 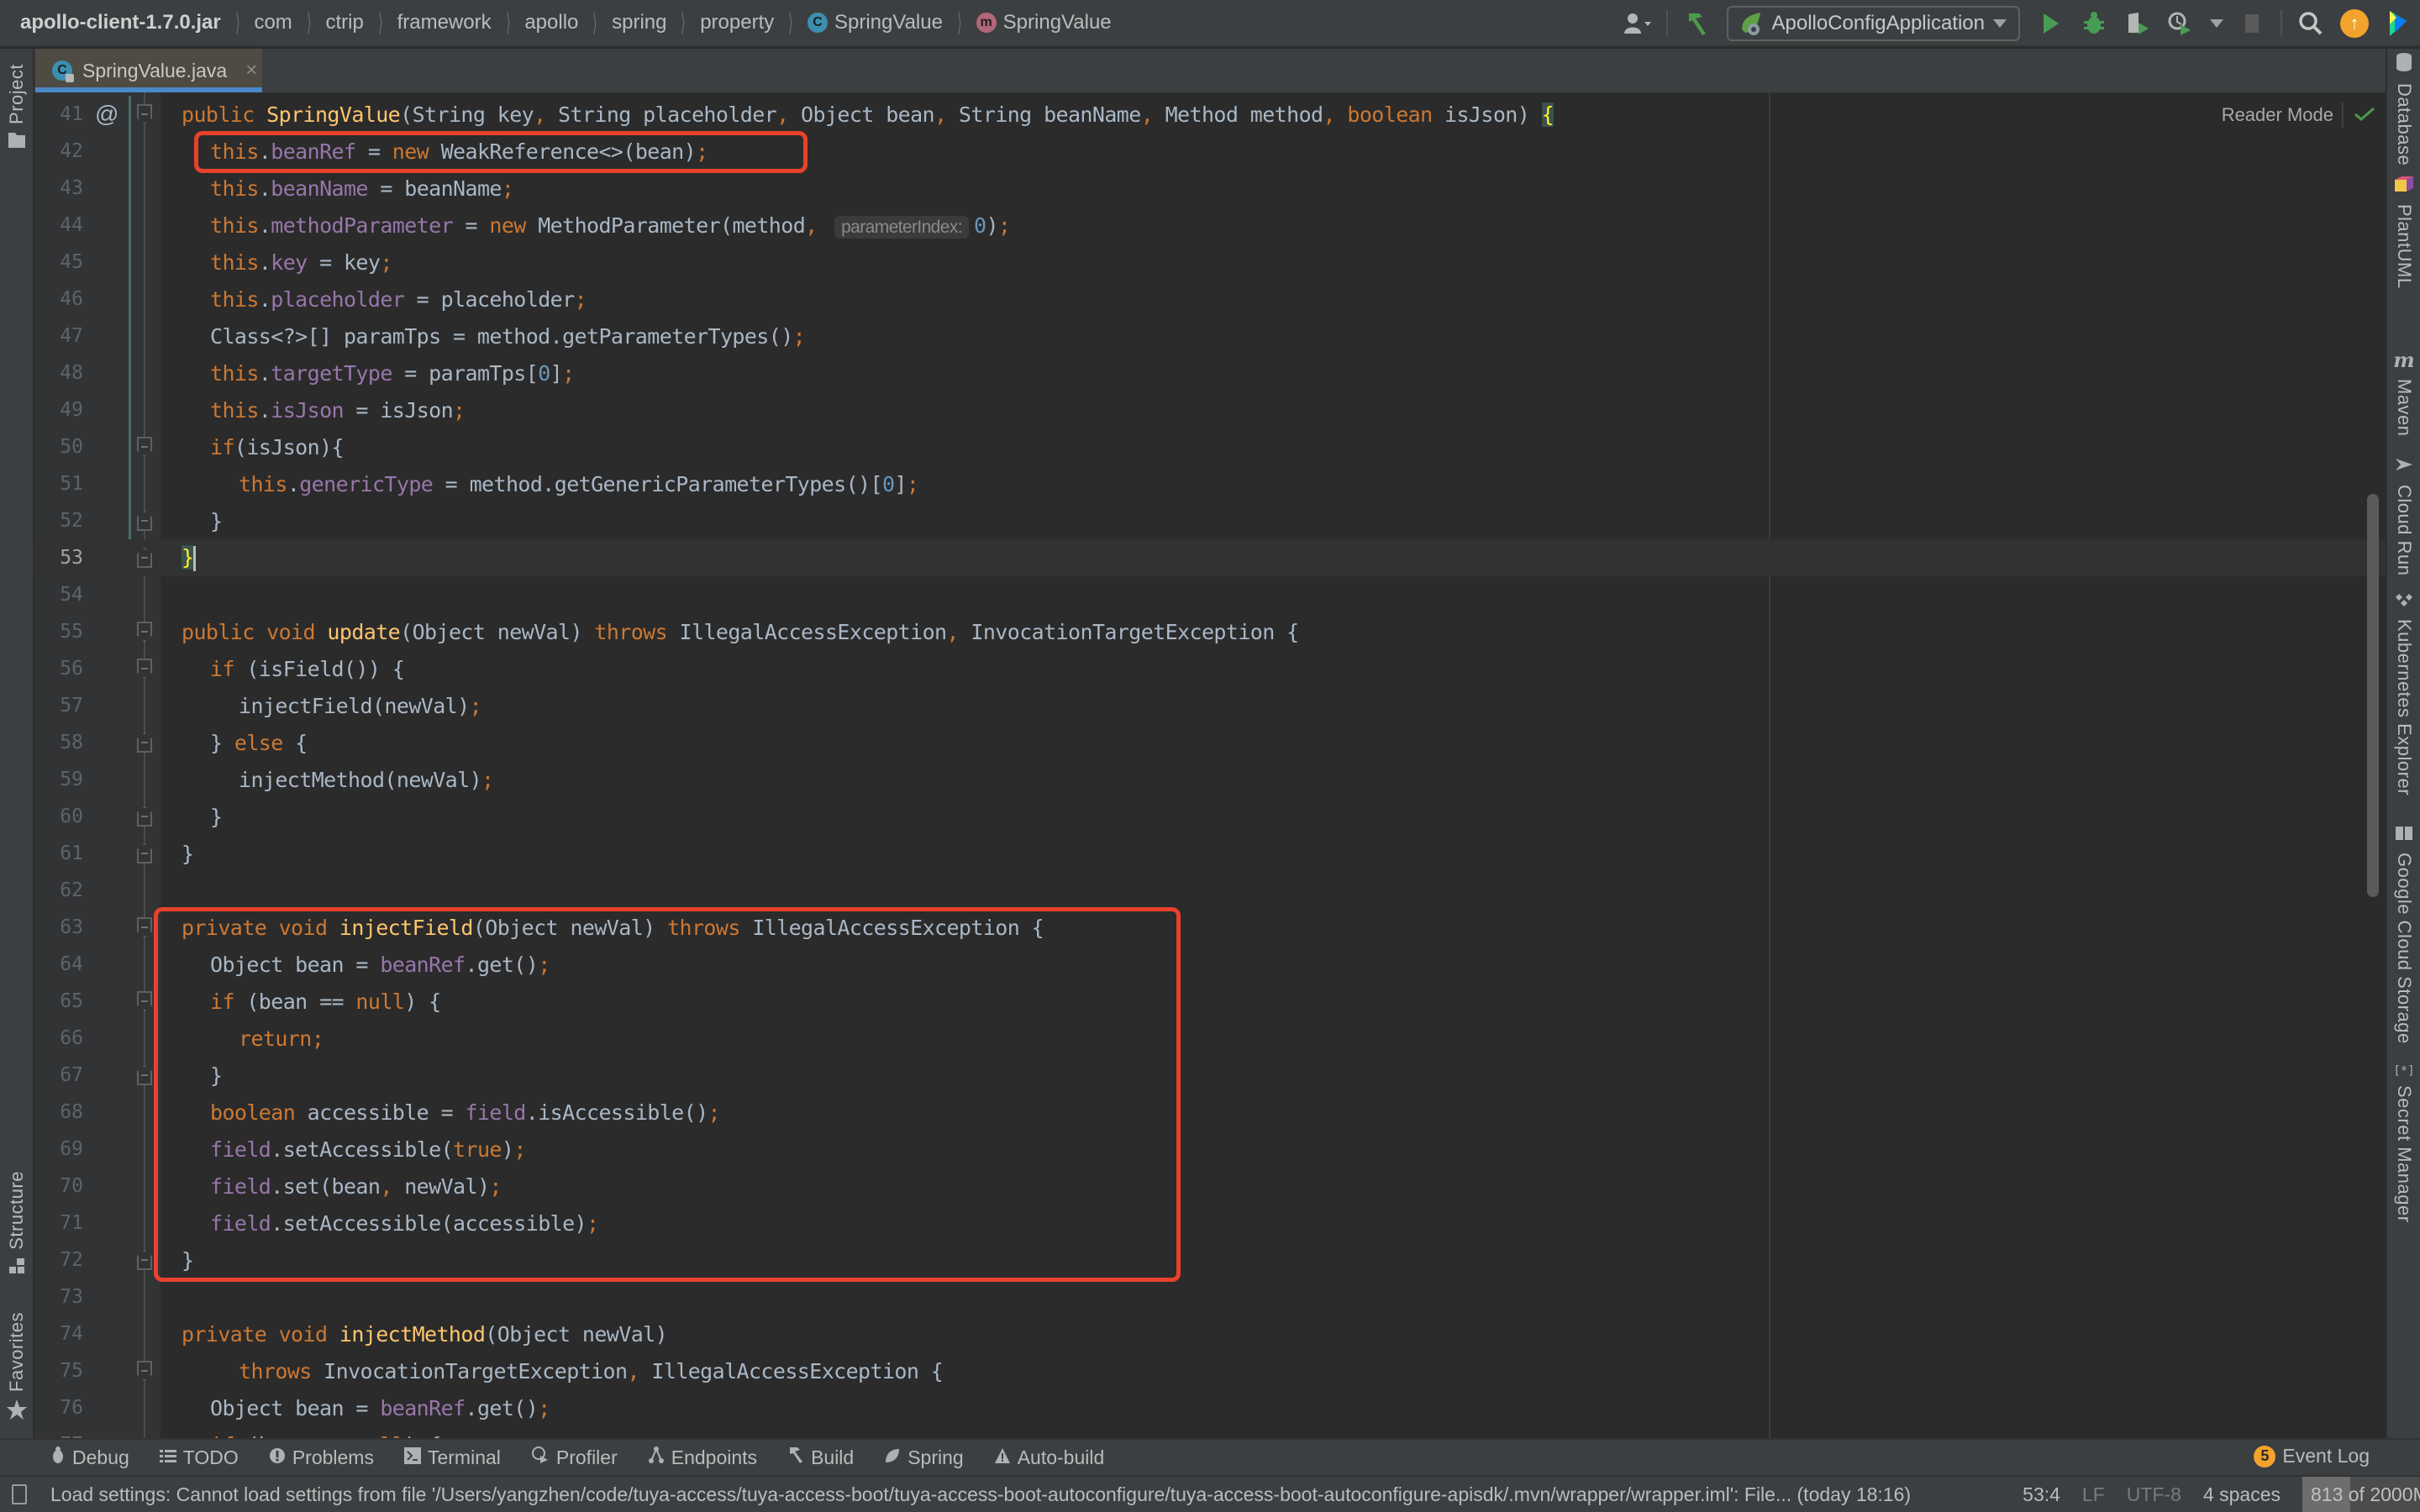 I want to click on tool-window-todo: TODO, so click(x=199, y=1457).